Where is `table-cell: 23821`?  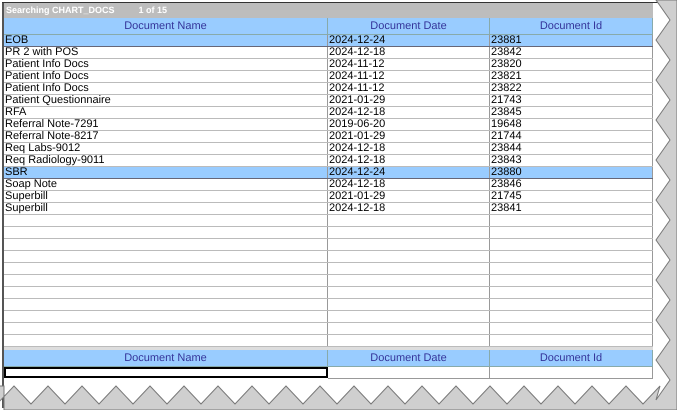 table-cell: 23821 is located at coordinates (571, 76).